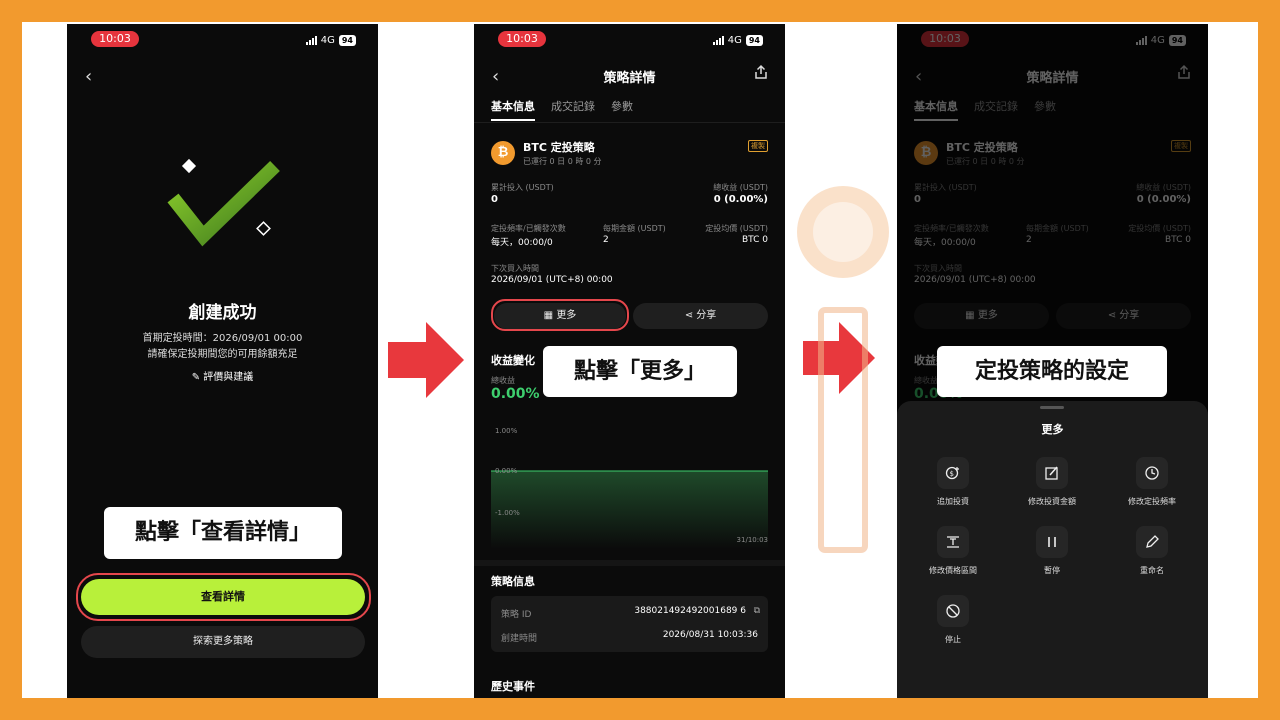 The image size is (1280, 720). Describe the element at coordinates (629, 563) in the screenshot. I see `section-divider` at that location.